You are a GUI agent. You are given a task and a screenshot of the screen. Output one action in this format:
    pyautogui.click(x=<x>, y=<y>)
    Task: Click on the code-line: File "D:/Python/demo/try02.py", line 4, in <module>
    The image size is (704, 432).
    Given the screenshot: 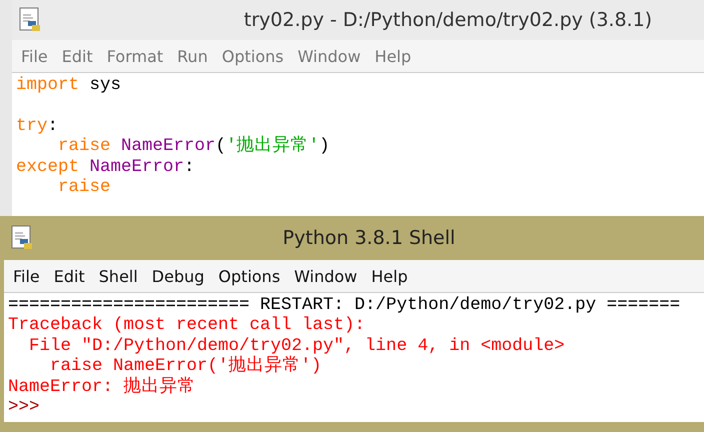 What is the action you would take?
    pyautogui.click(x=297, y=346)
    